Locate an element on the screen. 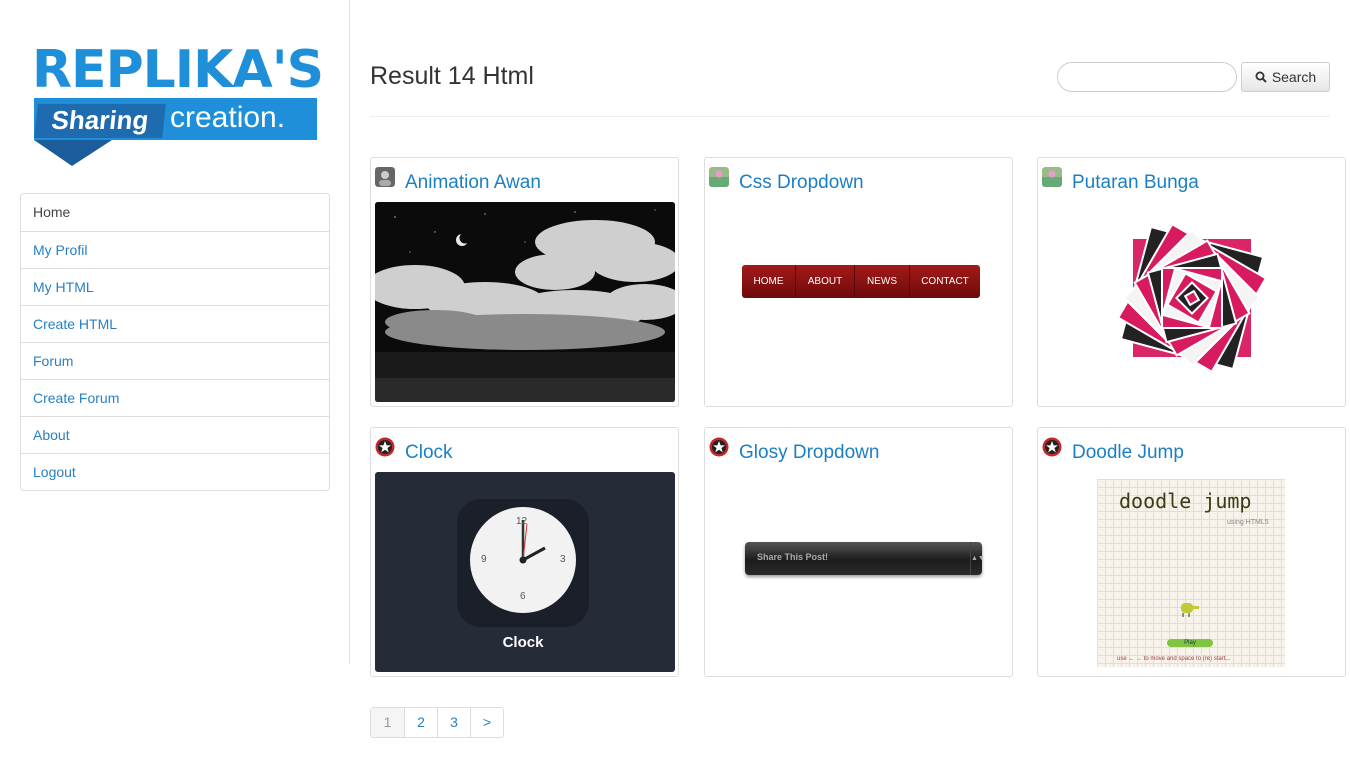 Image resolution: width=1350 pixels, height=766 pixels. nav-home: Home is located at coordinates (175, 212).